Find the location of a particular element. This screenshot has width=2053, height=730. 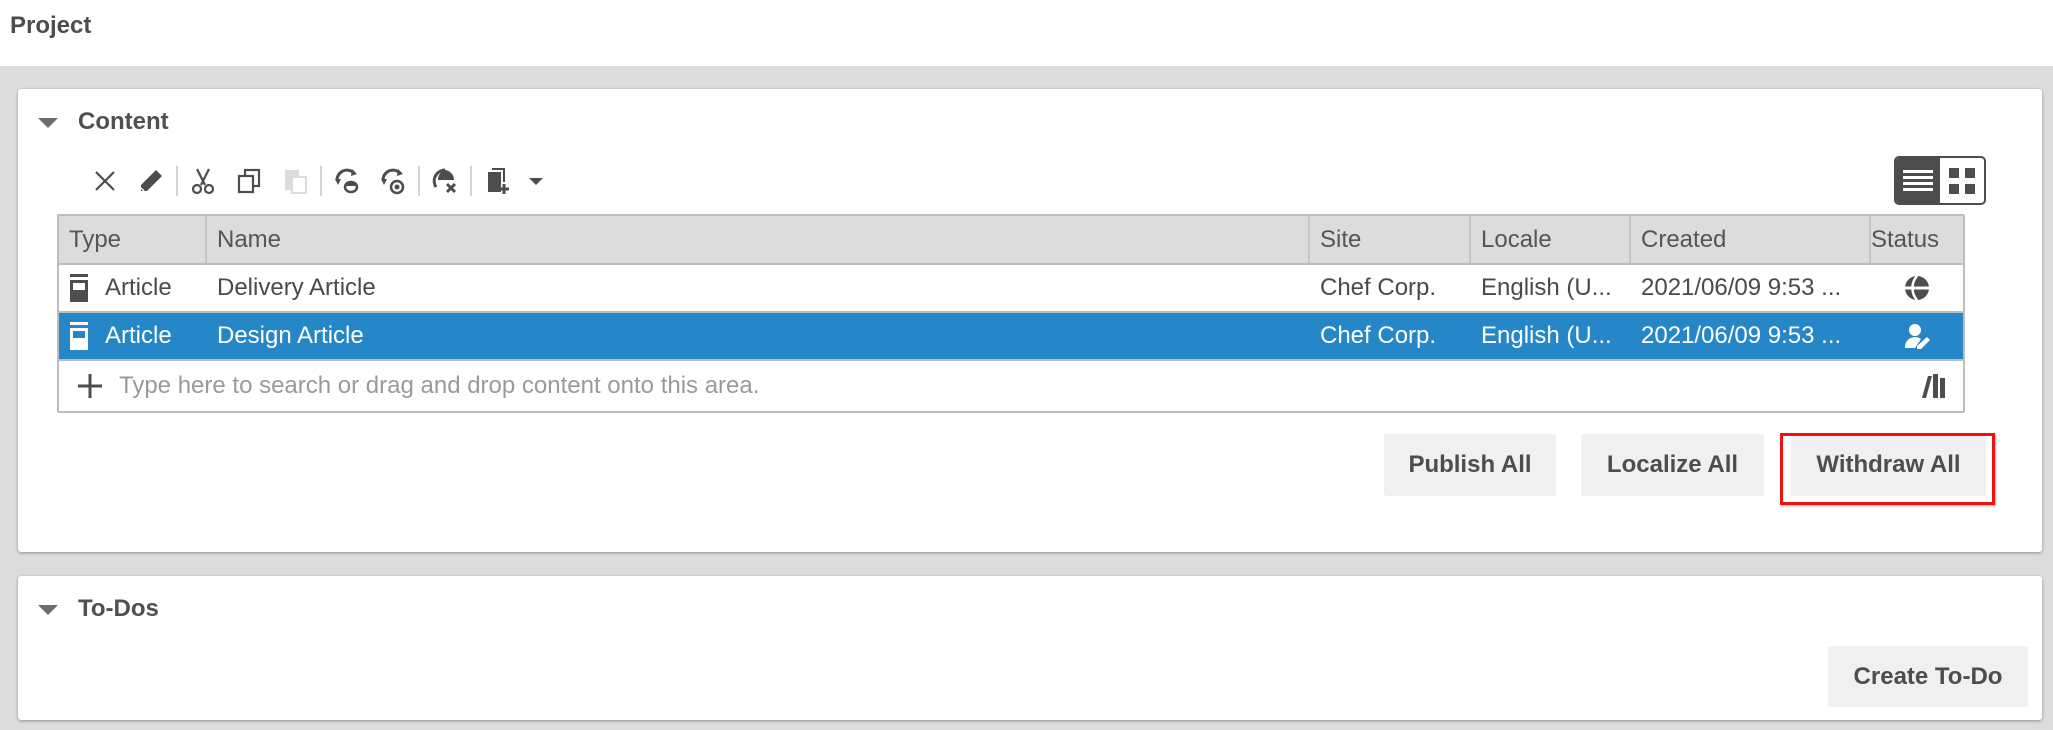

column-header-locale: Locale is located at coordinates (1551, 239).